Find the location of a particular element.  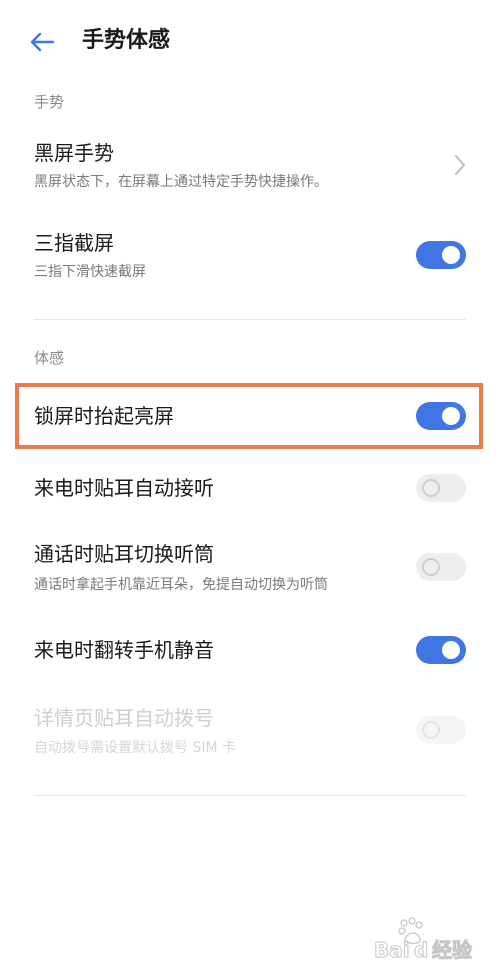

flip-to-mute-toggle is located at coordinates (441, 650).